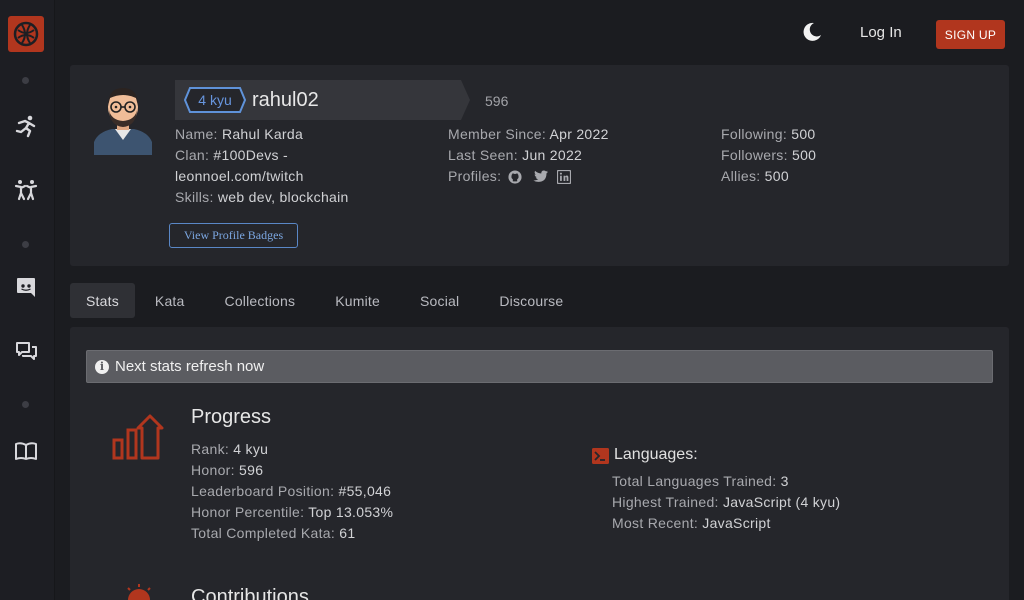 The width and height of the screenshot is (1024, 600). Describe the element at coordinates (138, 437) in the screenshot. I see `progress-chart-icon` at that location.